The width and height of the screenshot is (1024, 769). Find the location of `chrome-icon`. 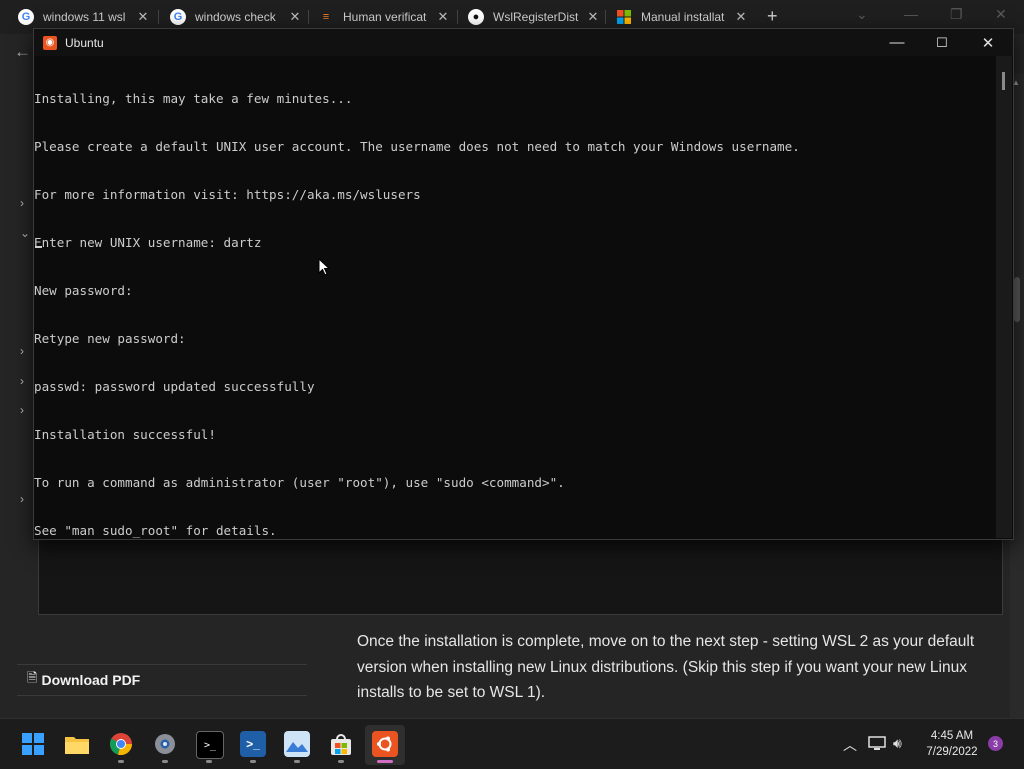

chrome-icon is located at coordinates (121, 744).